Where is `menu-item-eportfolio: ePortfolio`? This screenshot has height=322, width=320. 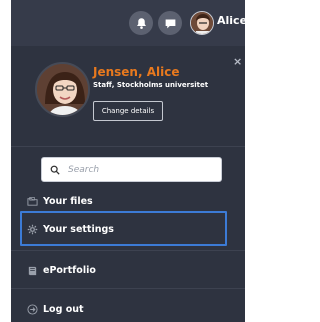 menu-item-eportfolio: ePortfolio is located at coordinates (128, 270).